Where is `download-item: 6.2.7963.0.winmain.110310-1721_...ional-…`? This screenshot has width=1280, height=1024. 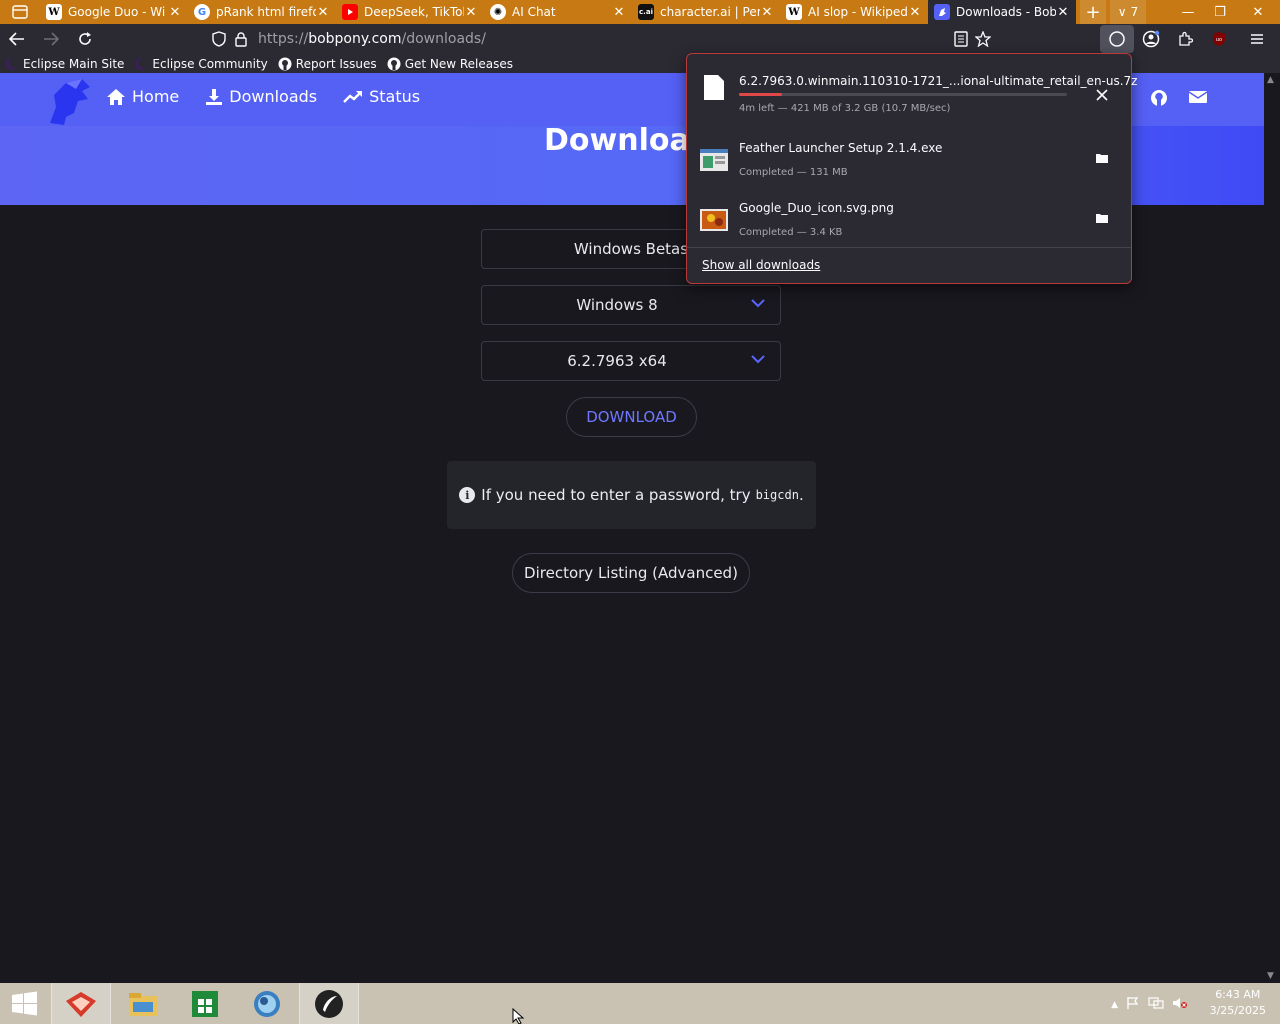 download-item: 6.2.7963.0.winmain.110310-1721_...ional-… is located at coordinates (912, 88).